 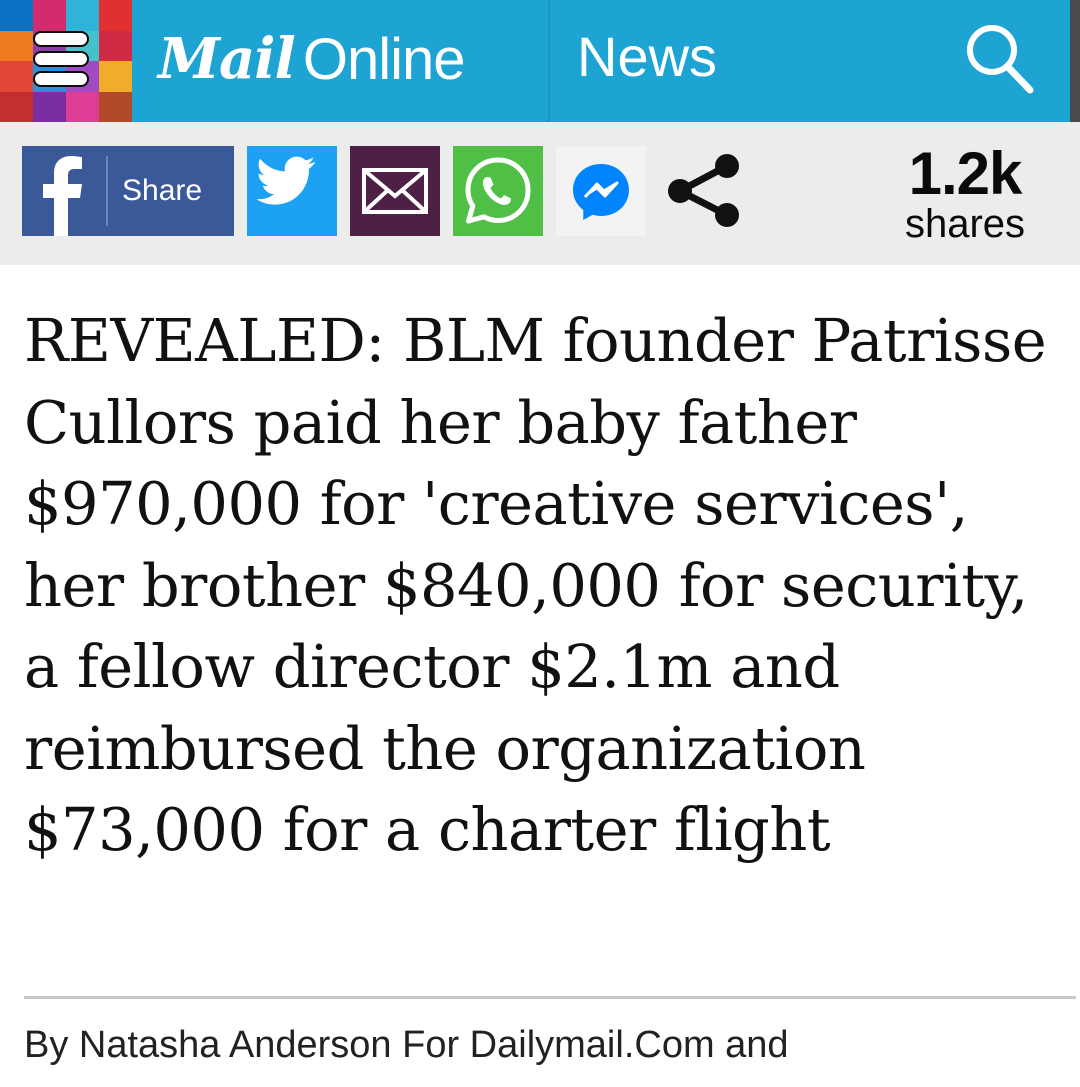 I want to click on scroll-edge, so click(x=1075, y=61).